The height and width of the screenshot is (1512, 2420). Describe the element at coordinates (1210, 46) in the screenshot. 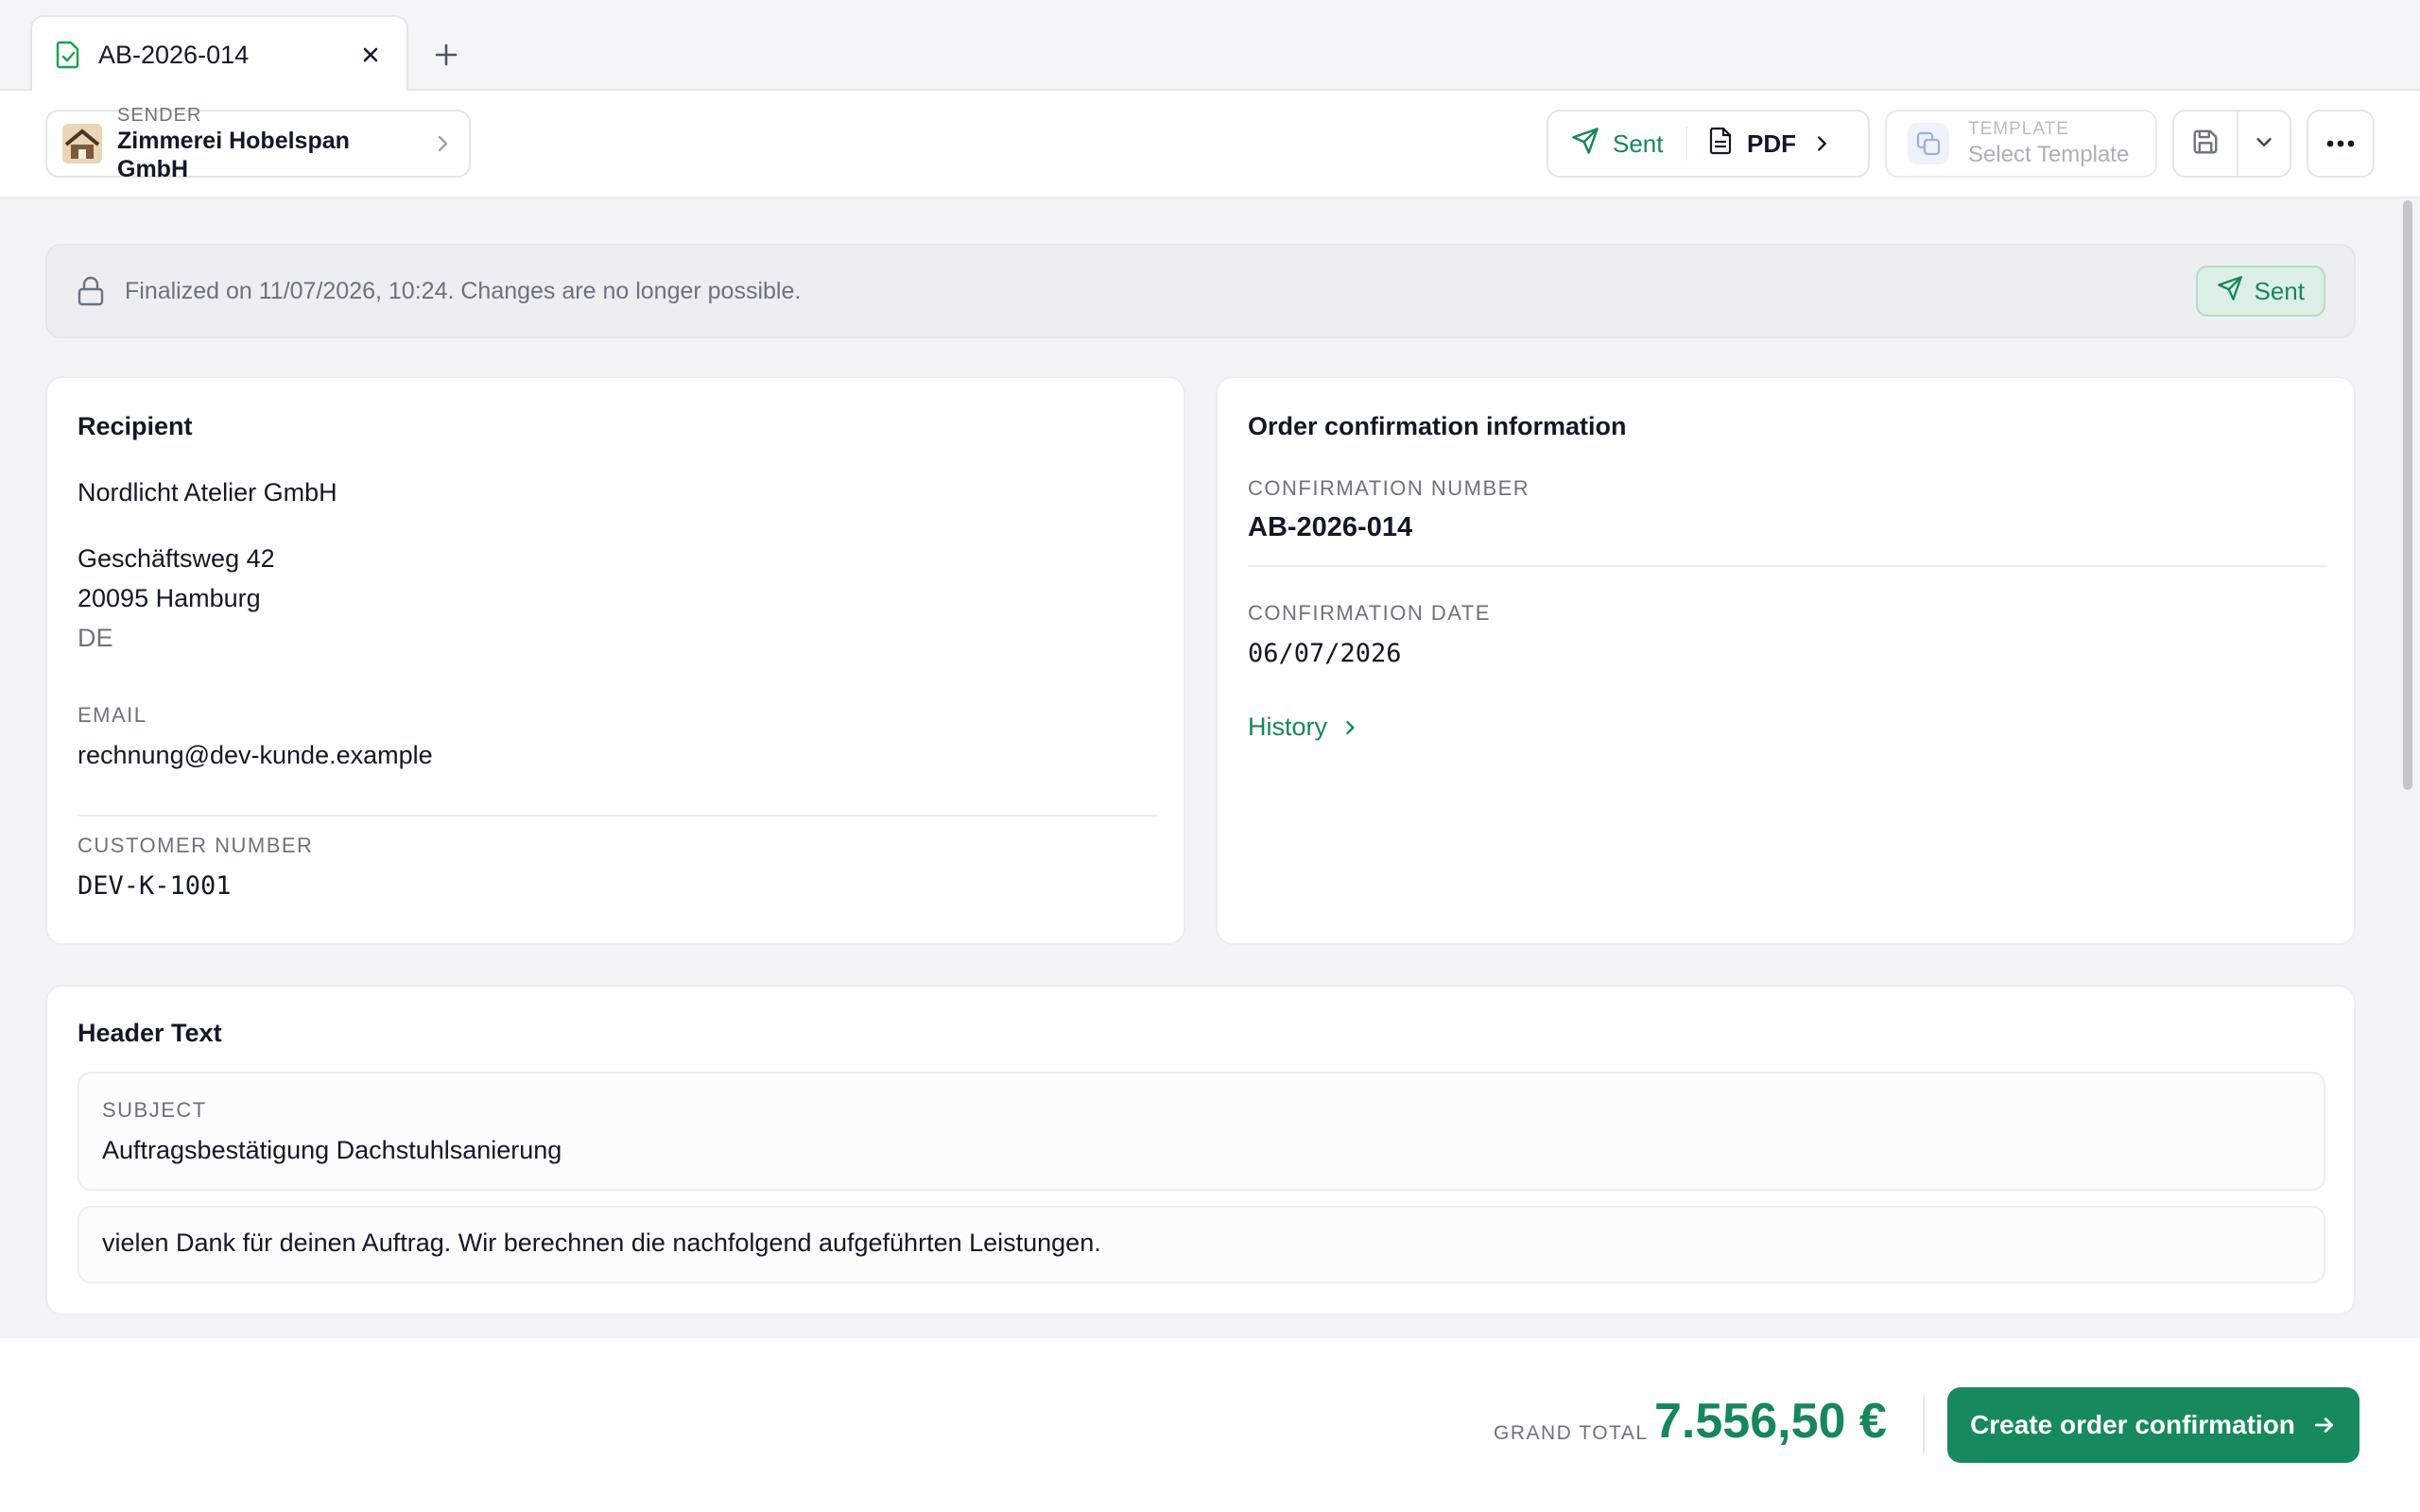

I see `tab-bar: AB-2026-014` at that location.